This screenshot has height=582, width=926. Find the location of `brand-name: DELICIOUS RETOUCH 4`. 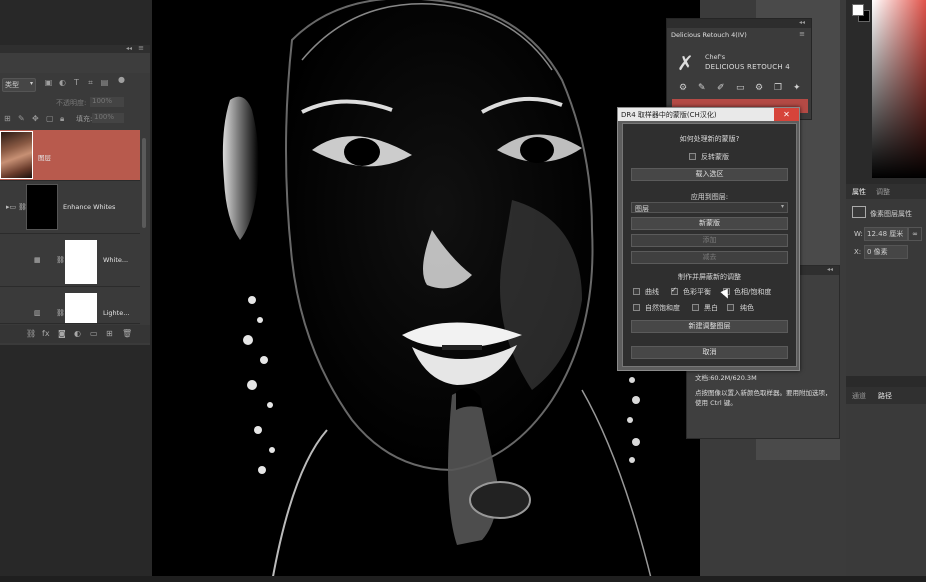

brand-name: DELICIOUS RETOUCH 4 is located at coordinates (747, 67).